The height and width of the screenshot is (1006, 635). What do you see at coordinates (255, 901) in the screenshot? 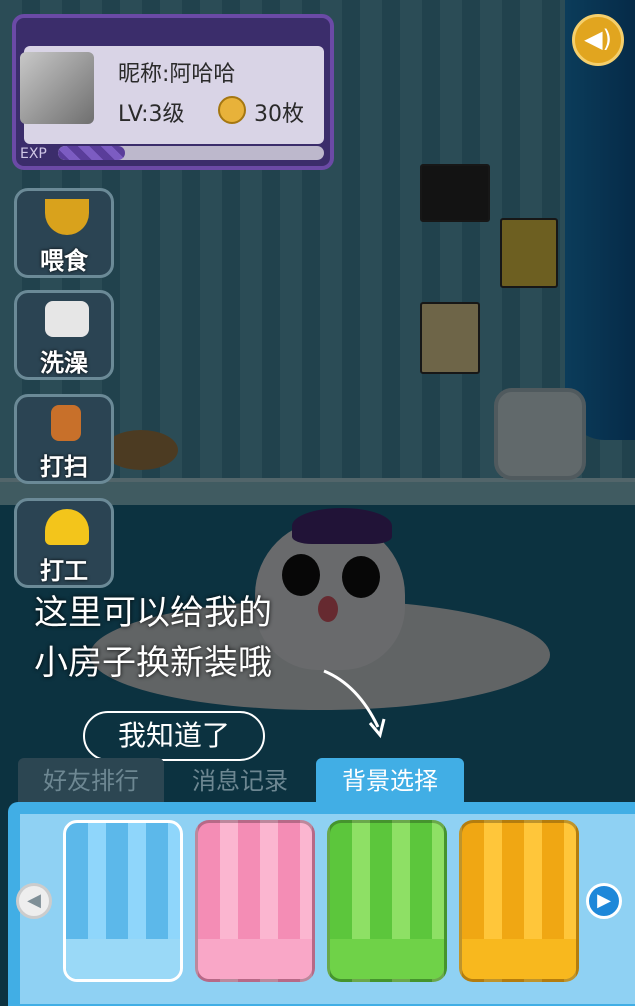
I see `background-option-pink` at bounding box center [255, 901].